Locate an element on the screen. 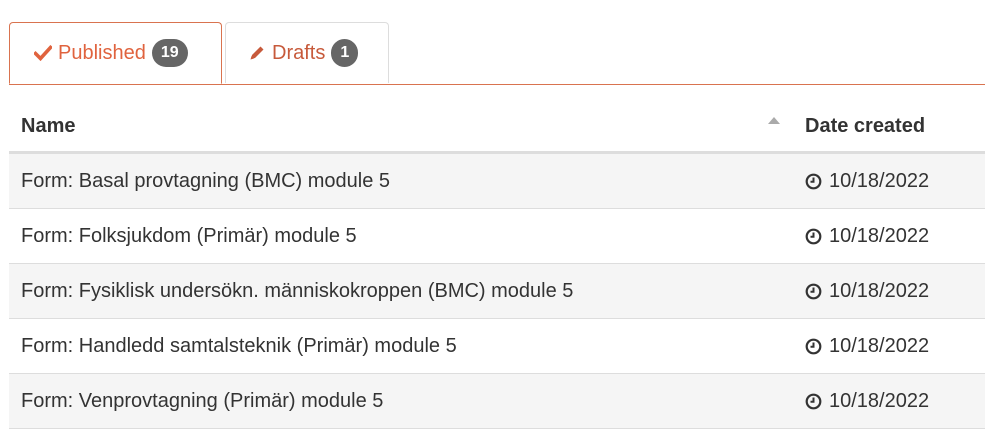 Image resolution: width=985 pixels, height=435 pixels. table-header: Name Date created is located at coordinates (497, 125).